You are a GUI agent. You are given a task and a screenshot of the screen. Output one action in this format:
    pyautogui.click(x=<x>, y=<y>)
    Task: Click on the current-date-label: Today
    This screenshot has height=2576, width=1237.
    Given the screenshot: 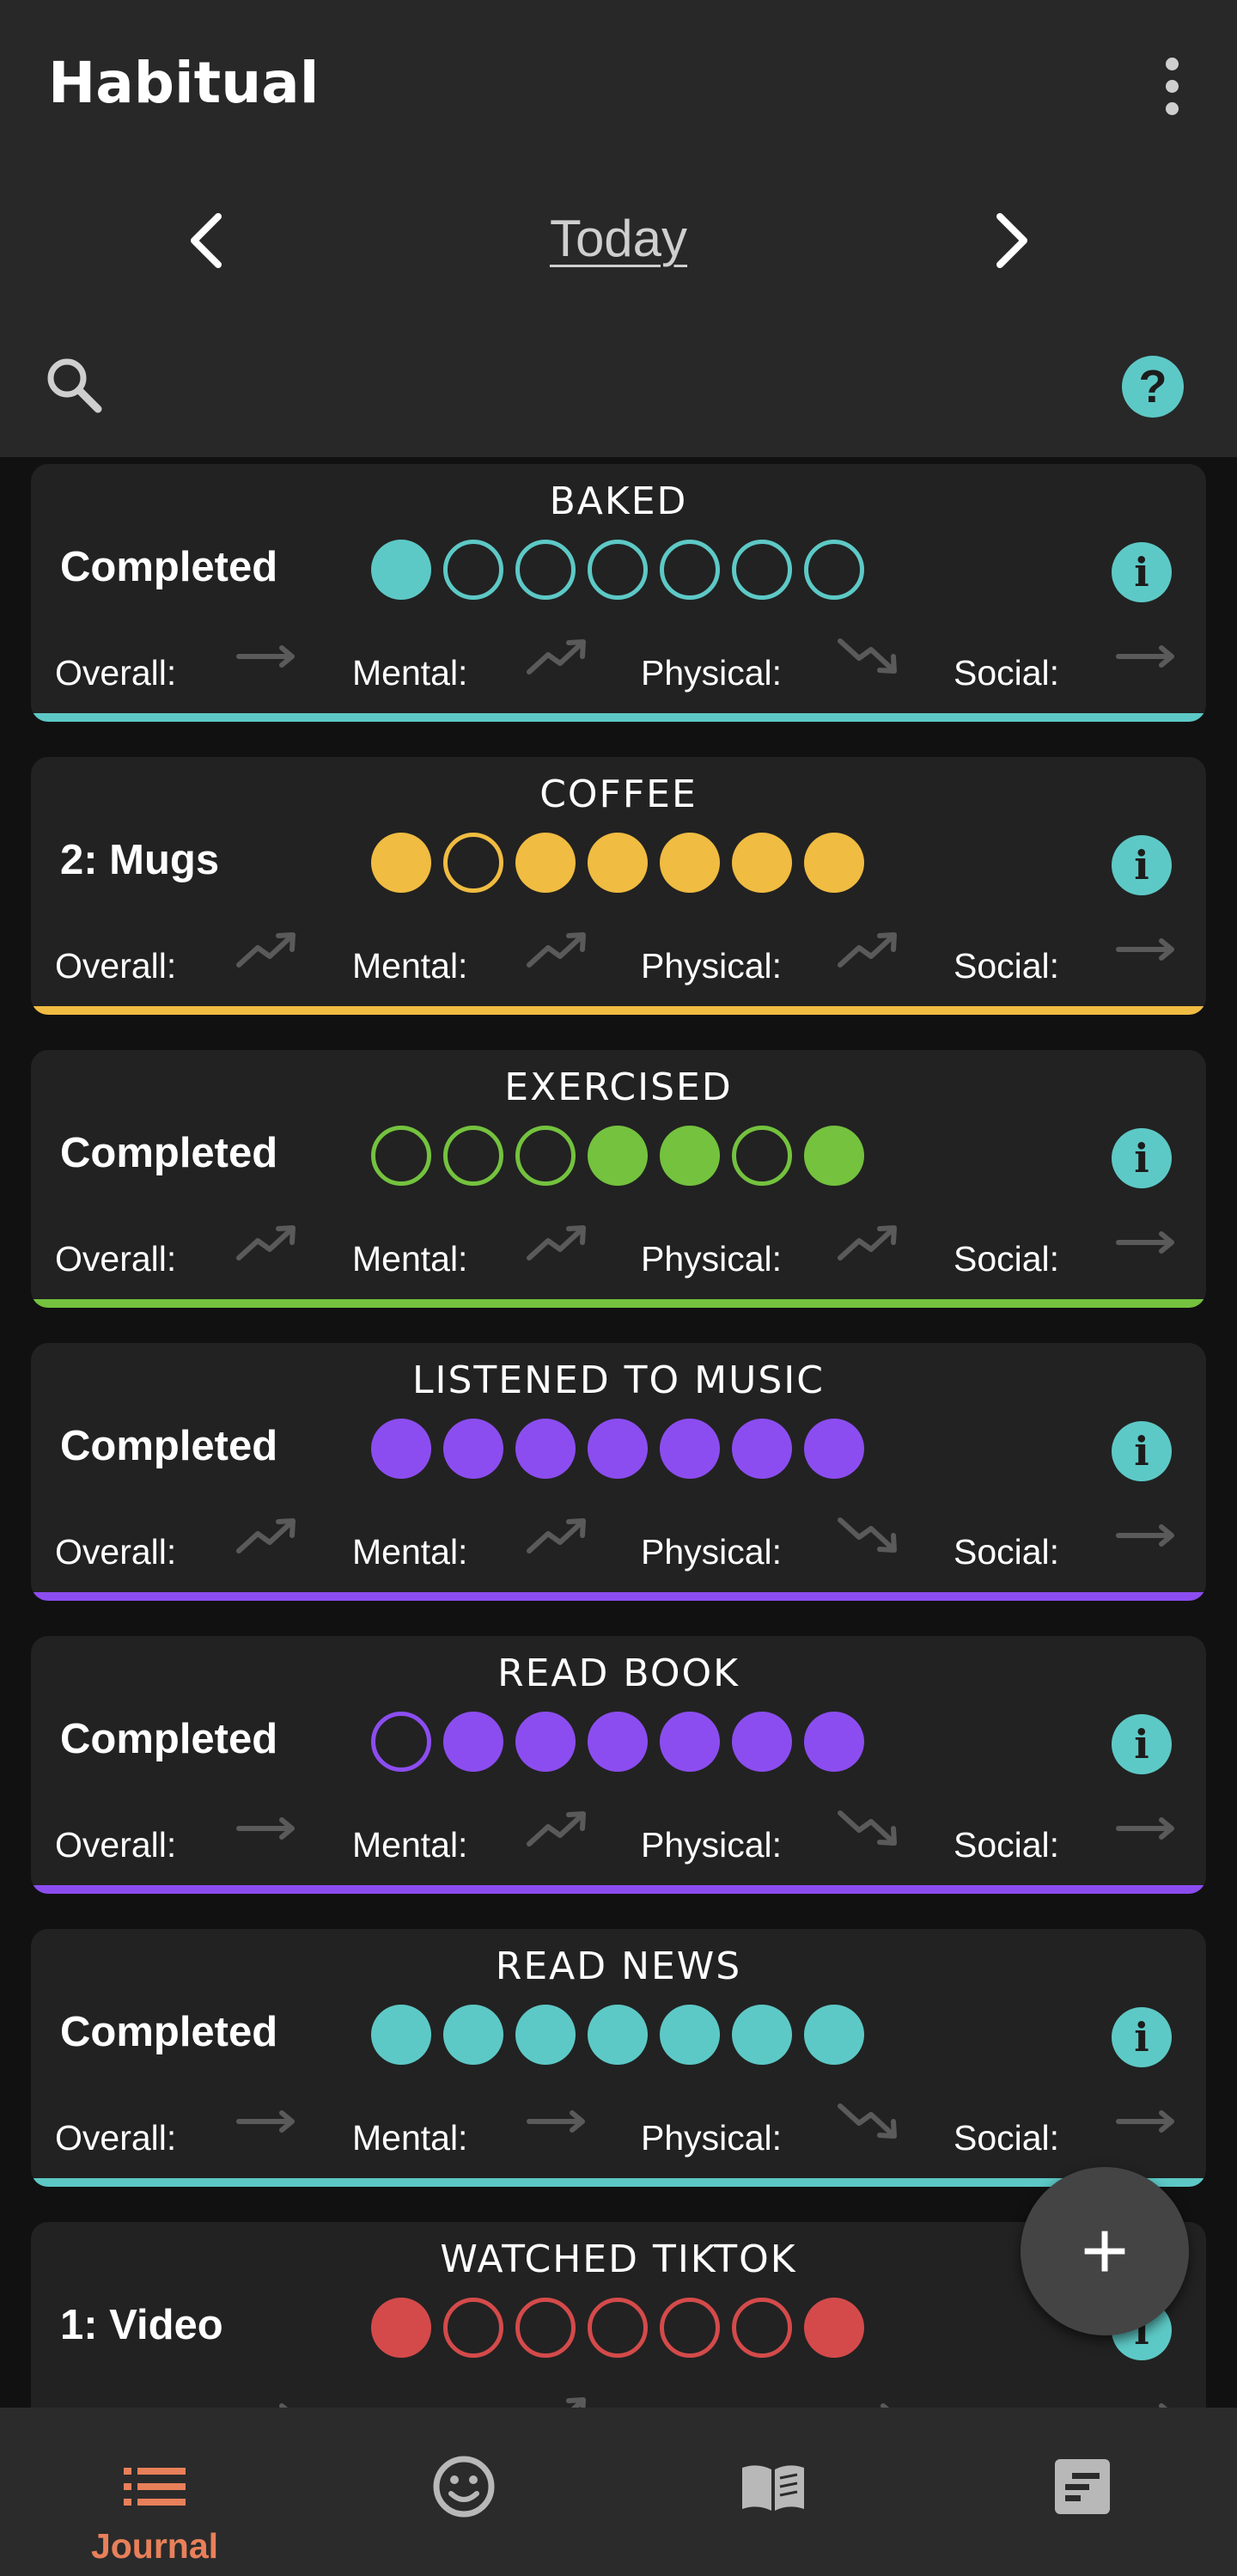 What is the action you would take?
    pyautogui.click(x=618, y=239)
    